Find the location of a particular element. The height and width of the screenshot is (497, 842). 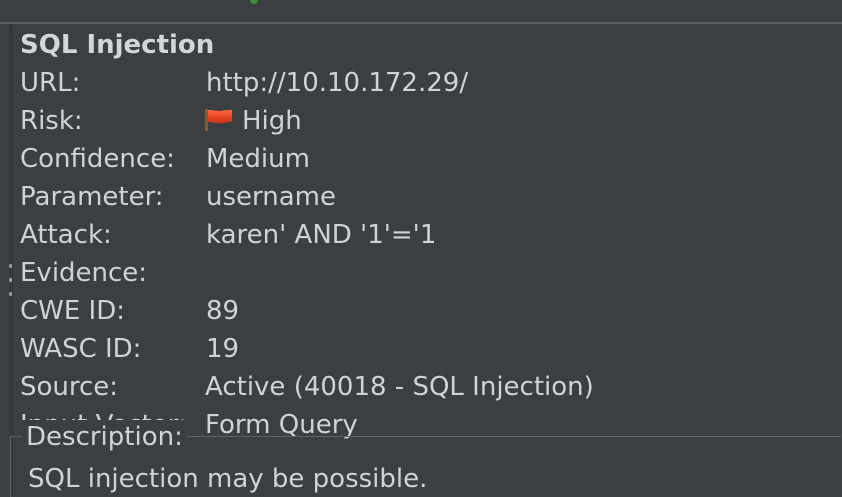

alert-title: SQL Injection is located at coordinates (117, 45).